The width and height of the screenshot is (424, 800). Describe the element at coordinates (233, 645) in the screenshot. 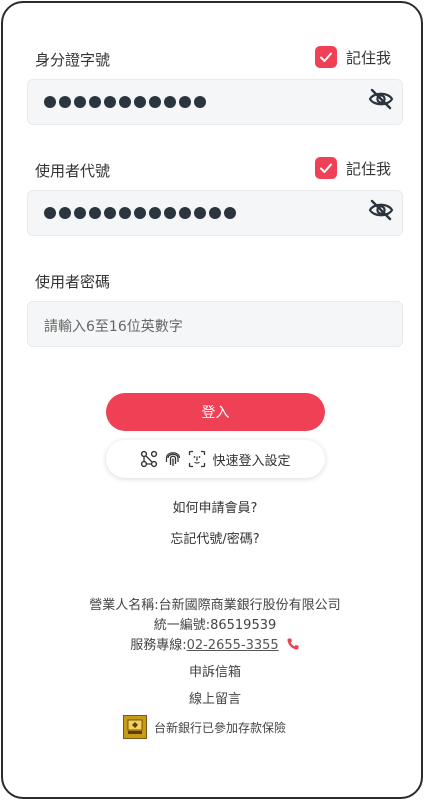

I see `service-phone-link: 02-2655-3355` at that location.